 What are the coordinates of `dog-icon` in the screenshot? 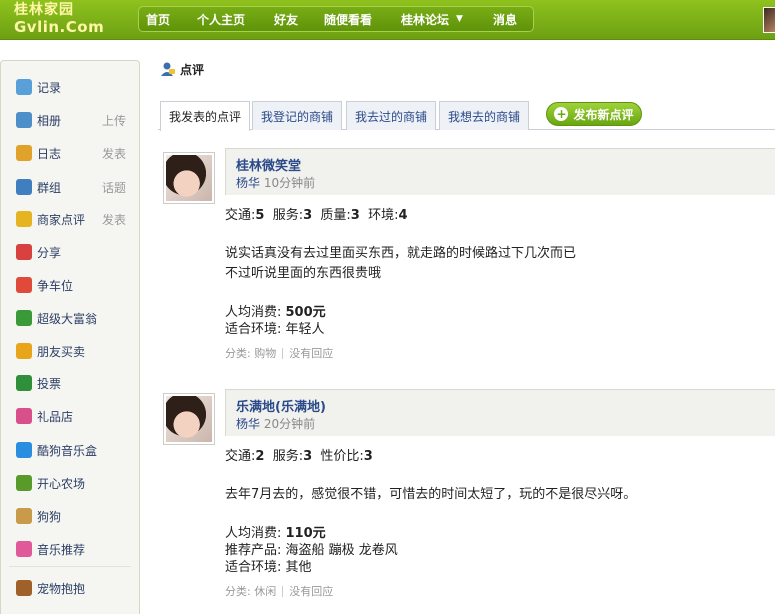 It's located at (24, 516).